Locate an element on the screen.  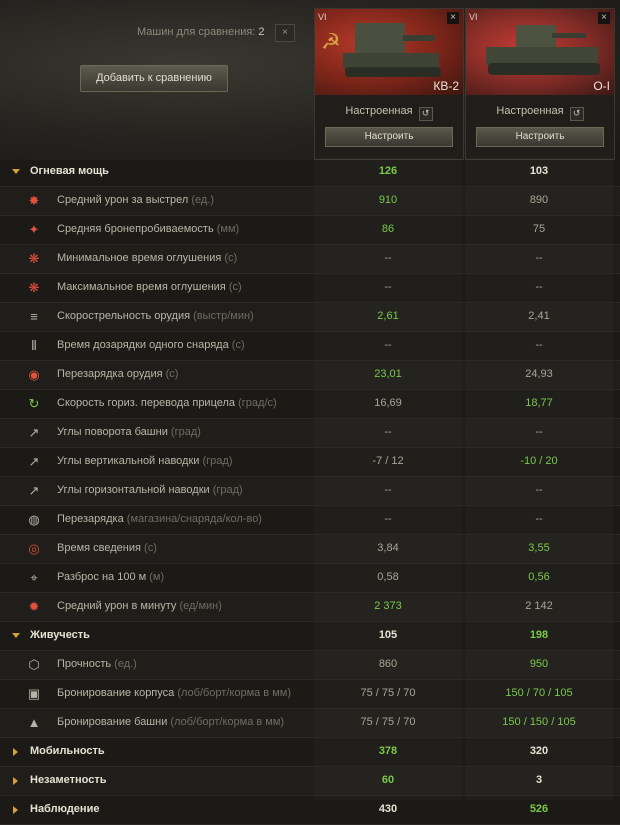
param-label: Скорострельность орудия (выстр/мин) is located at coordinates (155, 316).